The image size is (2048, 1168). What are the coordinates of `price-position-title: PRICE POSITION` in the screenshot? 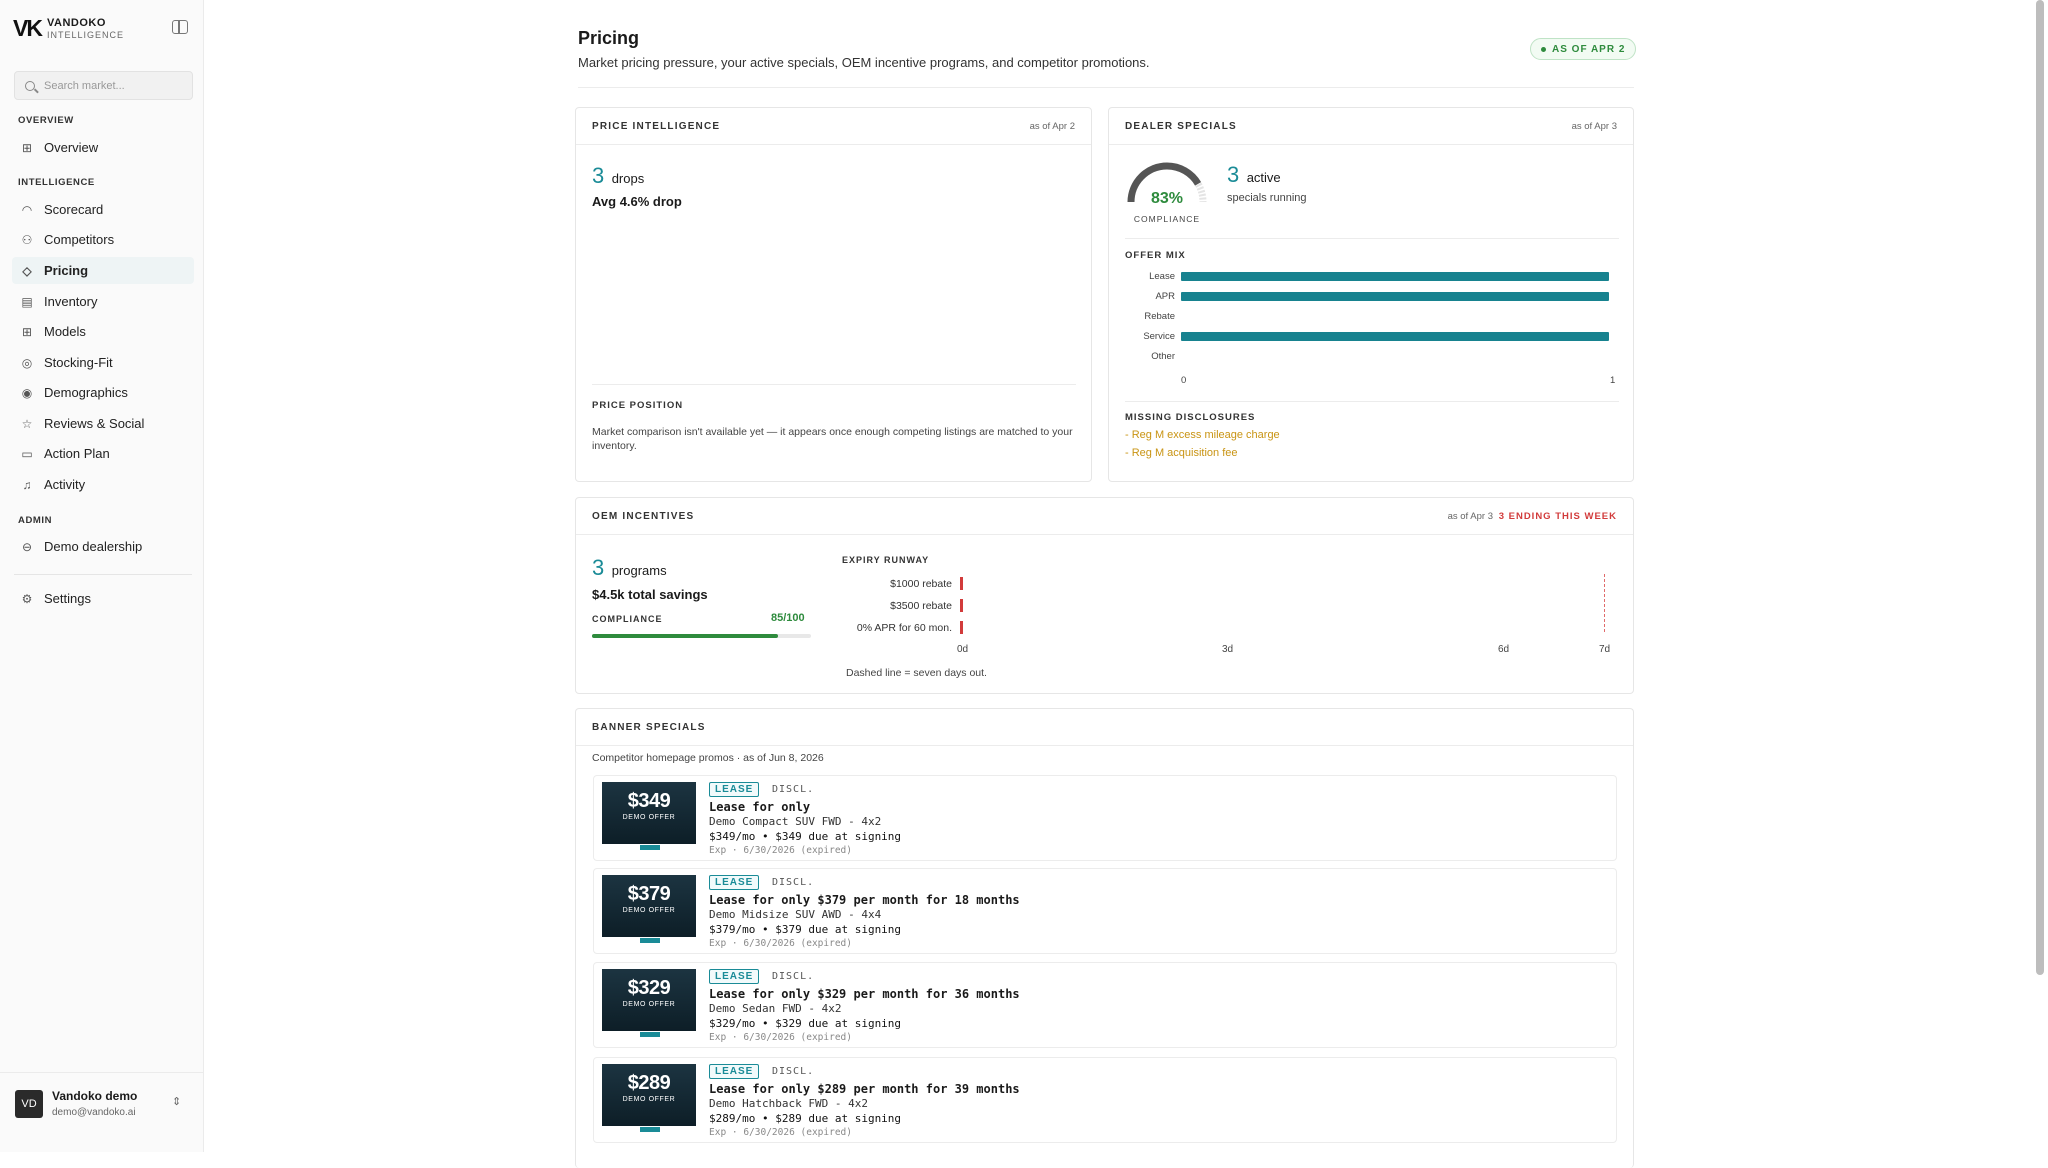 It's located at (638, 405).